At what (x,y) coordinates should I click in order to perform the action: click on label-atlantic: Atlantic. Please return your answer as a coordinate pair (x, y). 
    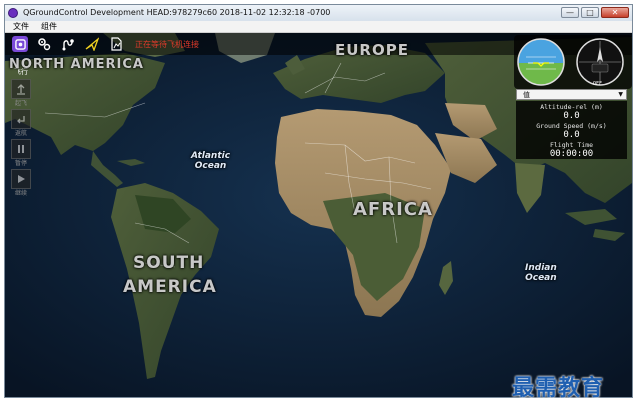
    Looking at the image, I should click on (211, 156).